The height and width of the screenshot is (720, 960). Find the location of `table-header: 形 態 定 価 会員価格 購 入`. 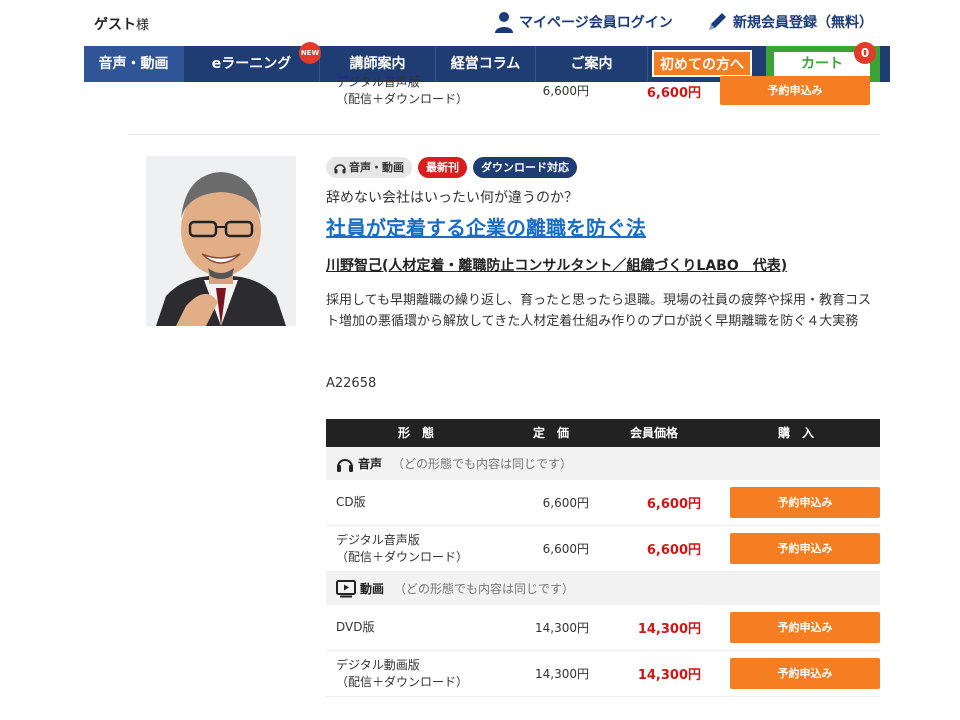

table-header: 形 態 定 価 会員価格 購 入 is located at coordinates (603, 433).